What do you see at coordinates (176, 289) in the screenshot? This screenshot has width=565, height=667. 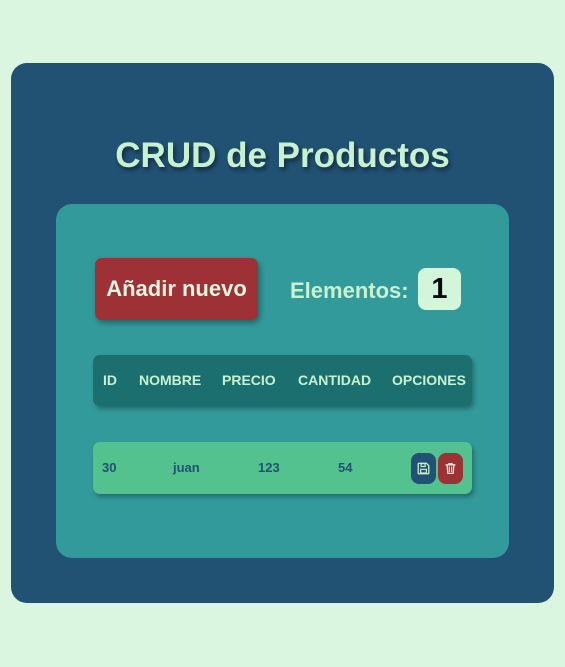 I see `add-new-button: Añadir nuevo` at bounding box center [176, 289].